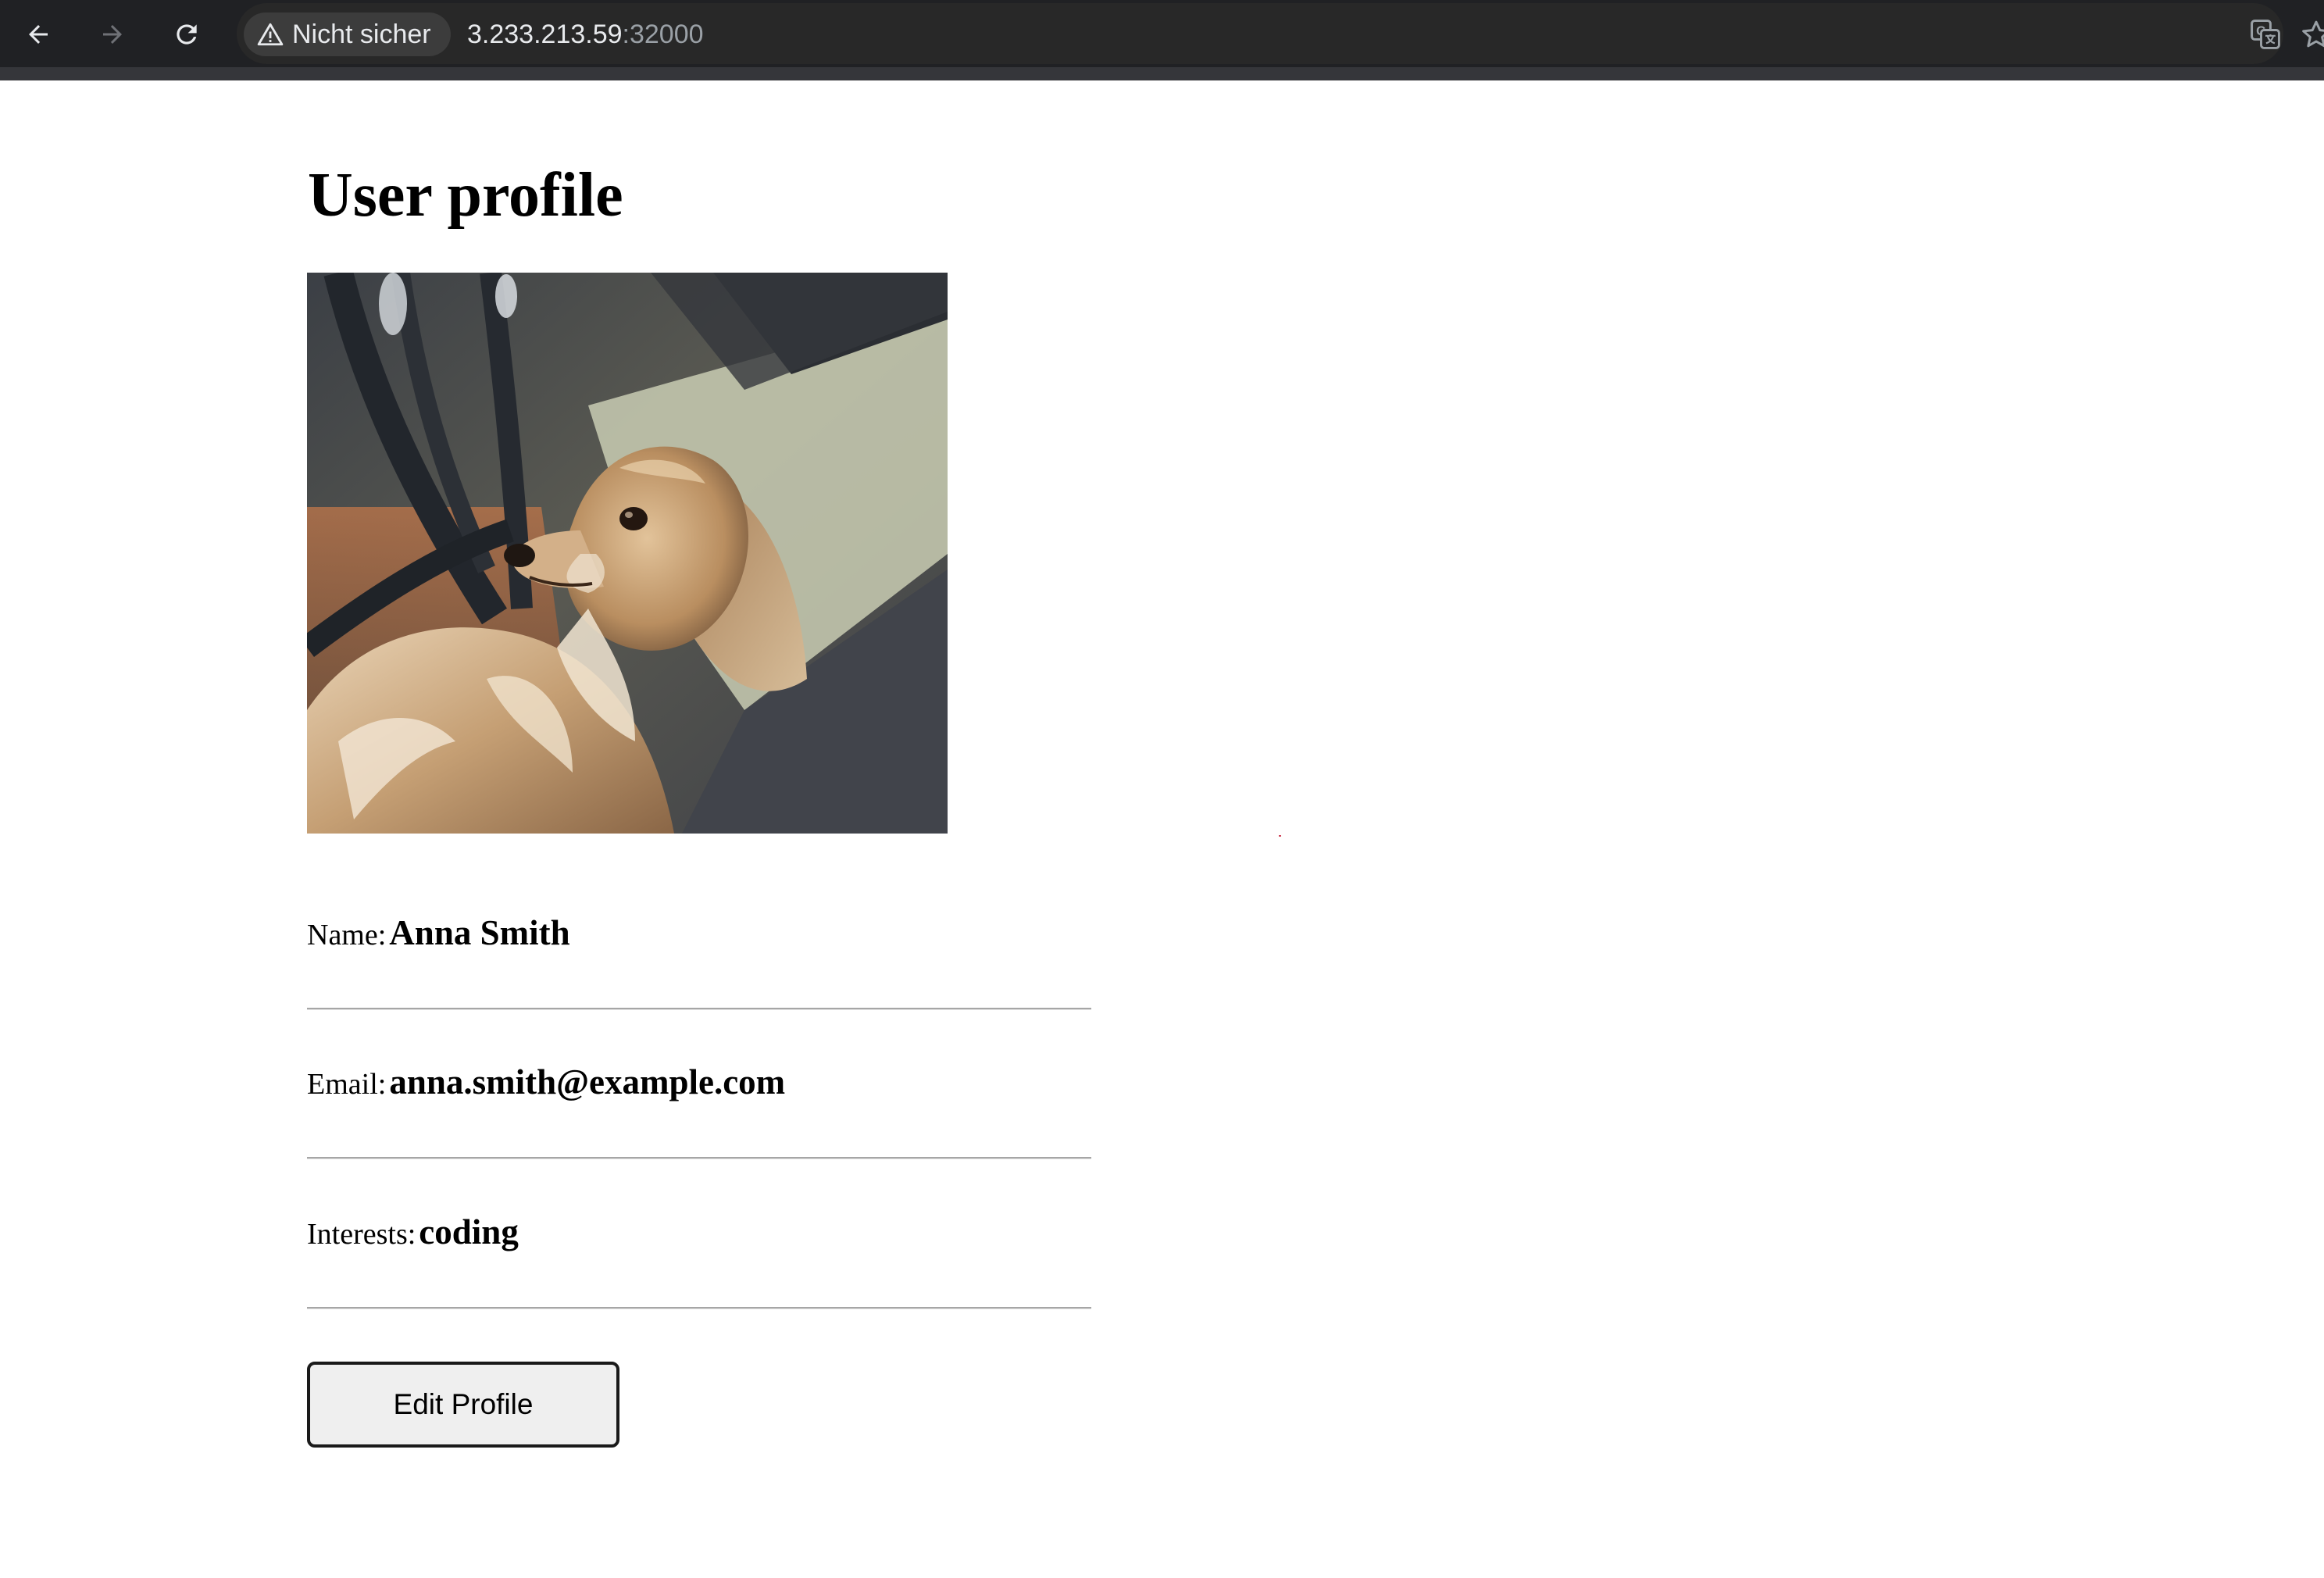  Describe the element at coordinates (699, 1235) in the screenshot. I see `profile-field-interests: Interests: coding` at that location.